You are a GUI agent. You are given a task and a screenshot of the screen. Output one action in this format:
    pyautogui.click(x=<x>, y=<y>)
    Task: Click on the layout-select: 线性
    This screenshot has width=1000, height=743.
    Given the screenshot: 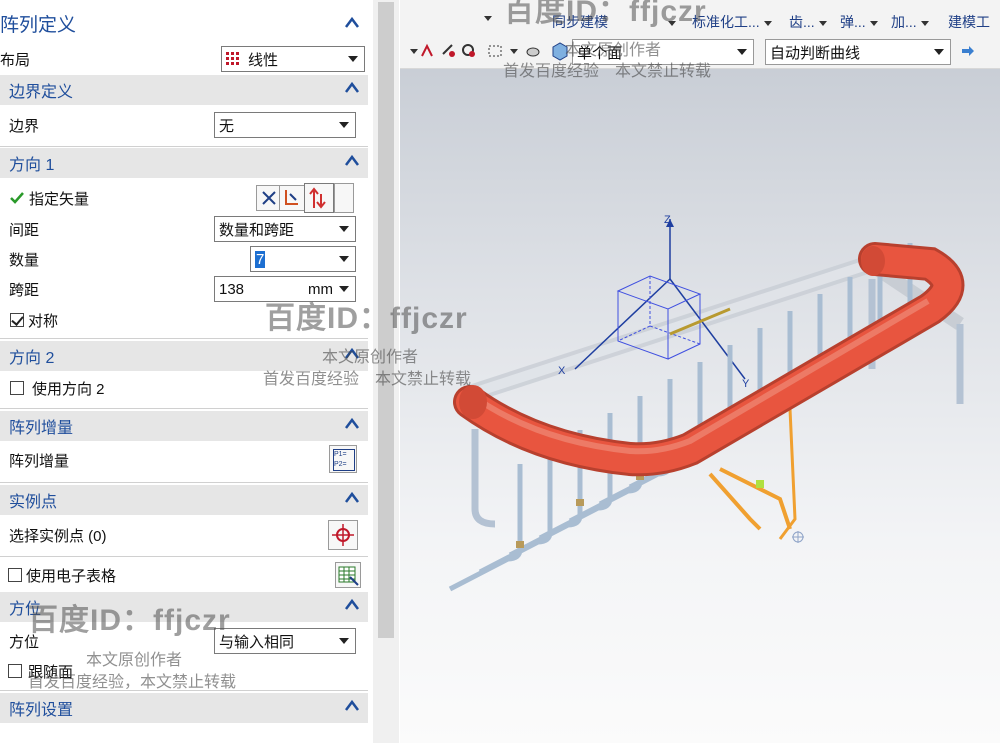 What is the action you would take?
    pyautogui.click(x=293, y=59)
    